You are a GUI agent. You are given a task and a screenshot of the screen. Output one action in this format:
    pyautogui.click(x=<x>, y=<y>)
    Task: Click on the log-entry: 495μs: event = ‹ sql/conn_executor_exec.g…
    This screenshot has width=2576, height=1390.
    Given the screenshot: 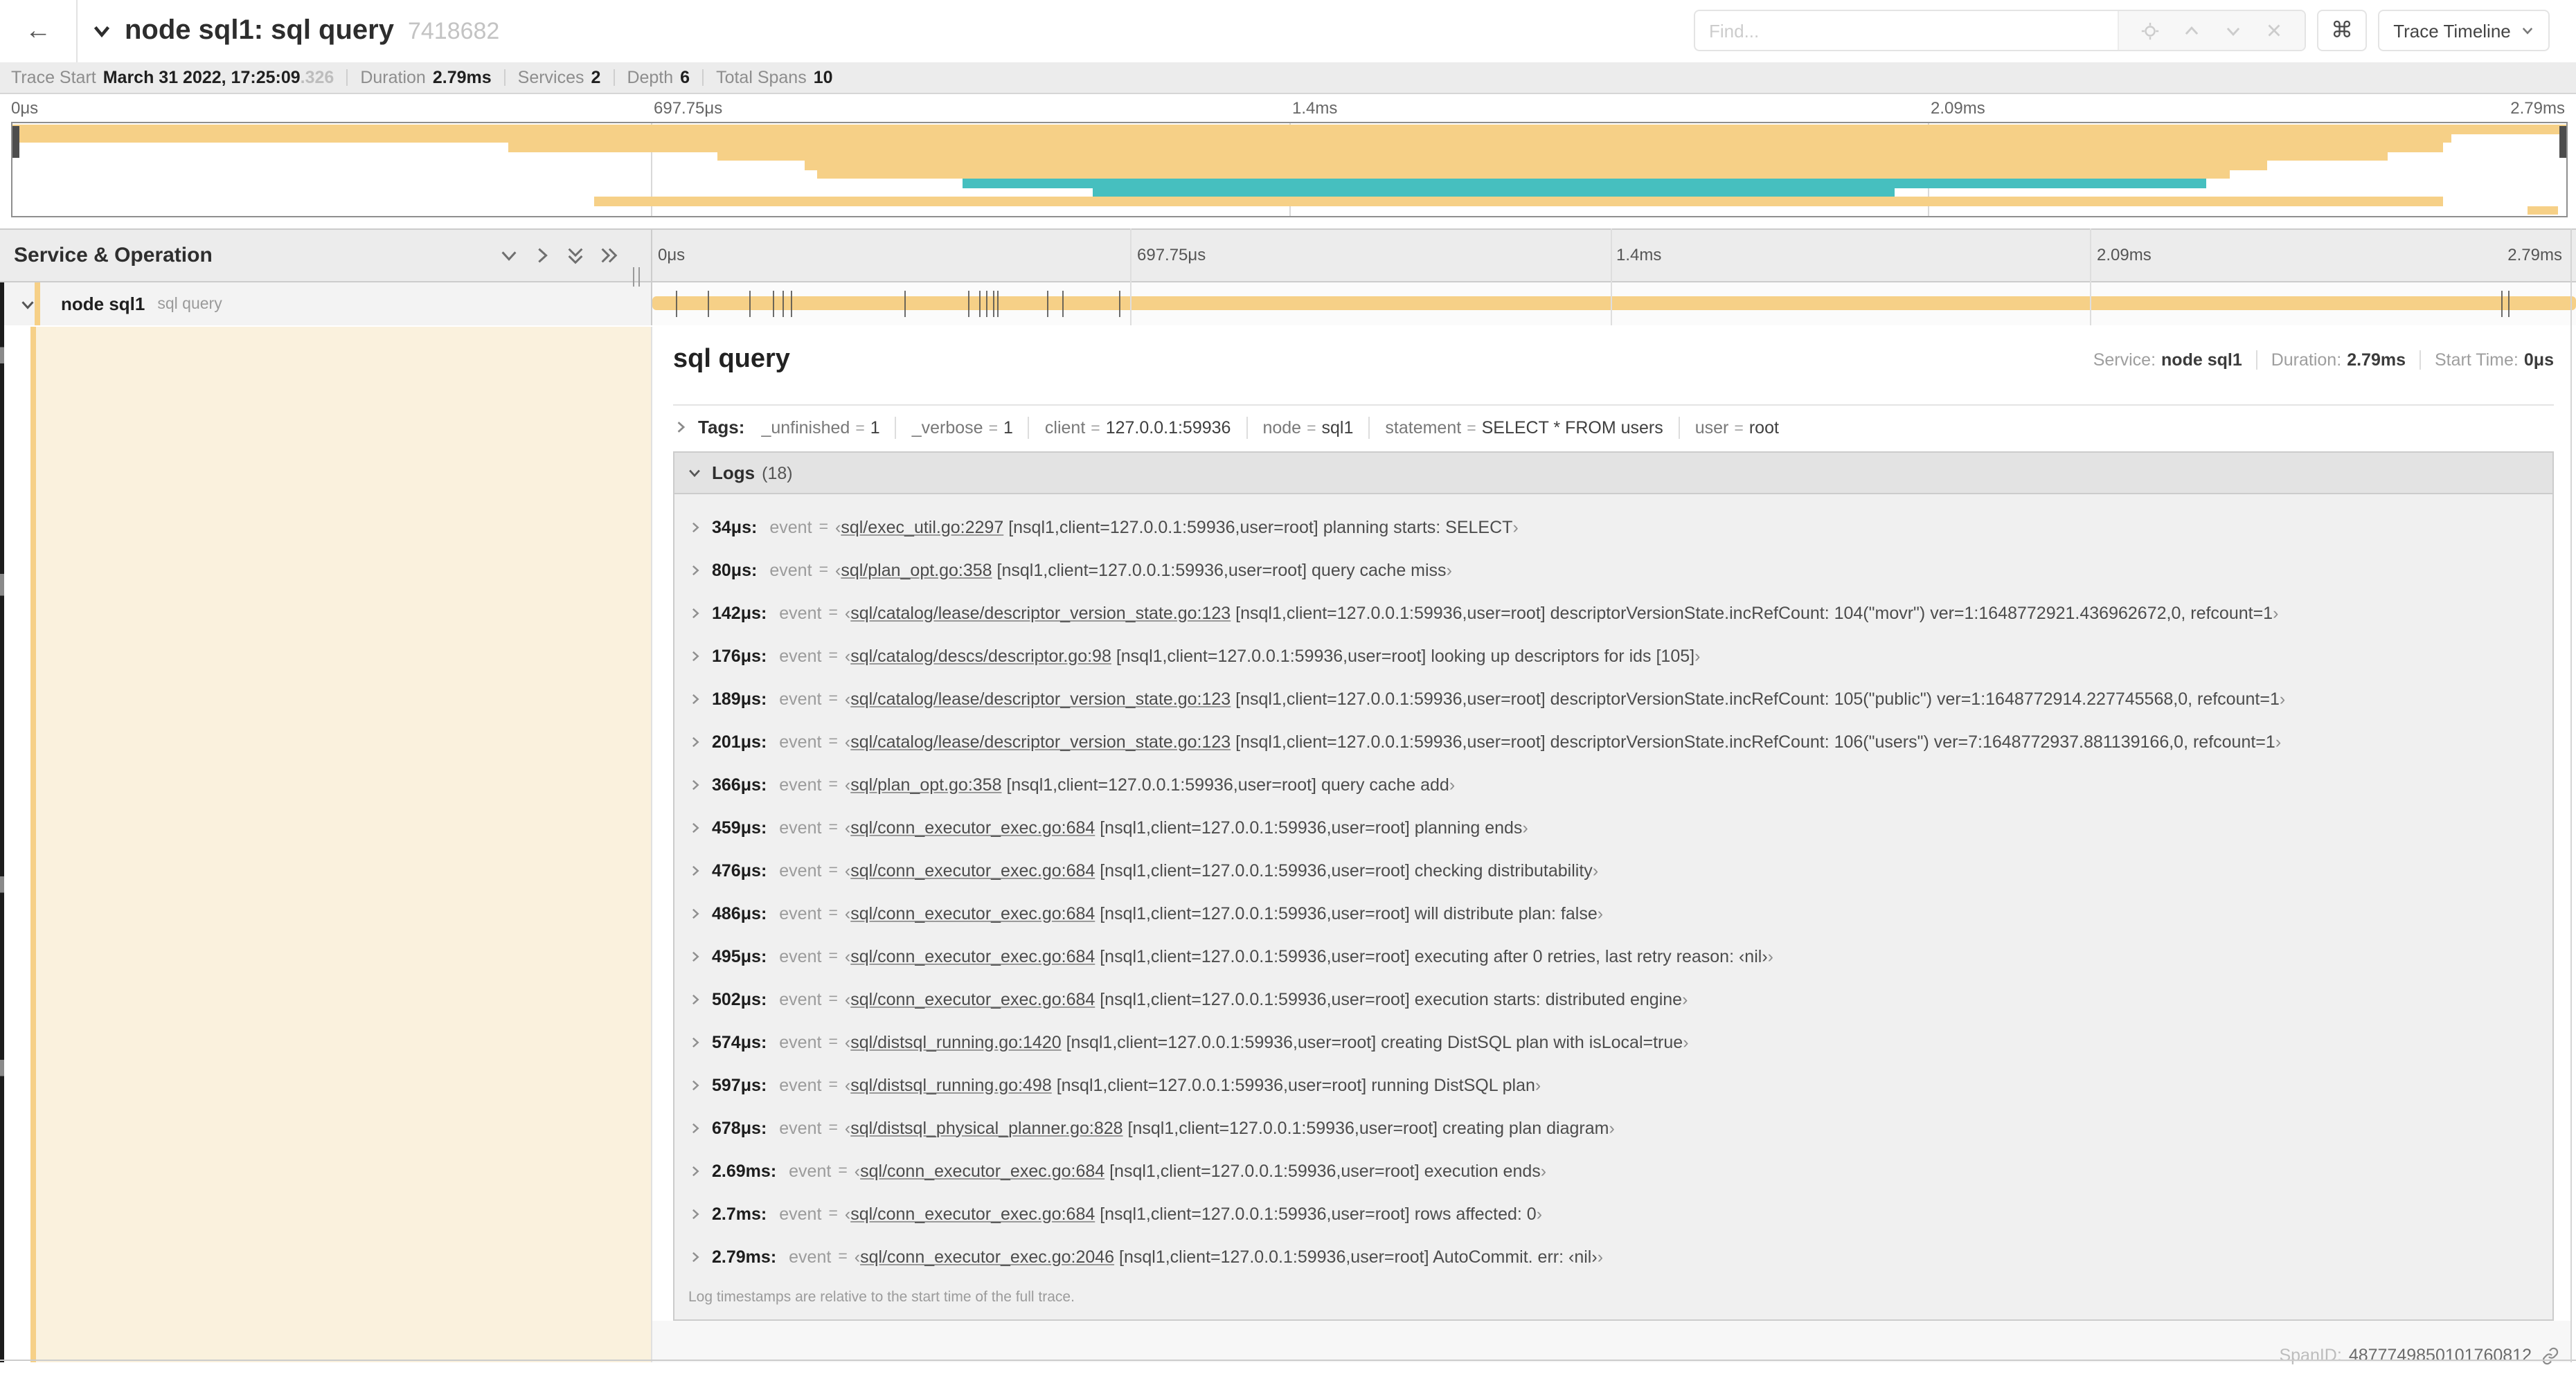 What is the action you would take?
    pyautogui.click(x=1613, y=956)
    